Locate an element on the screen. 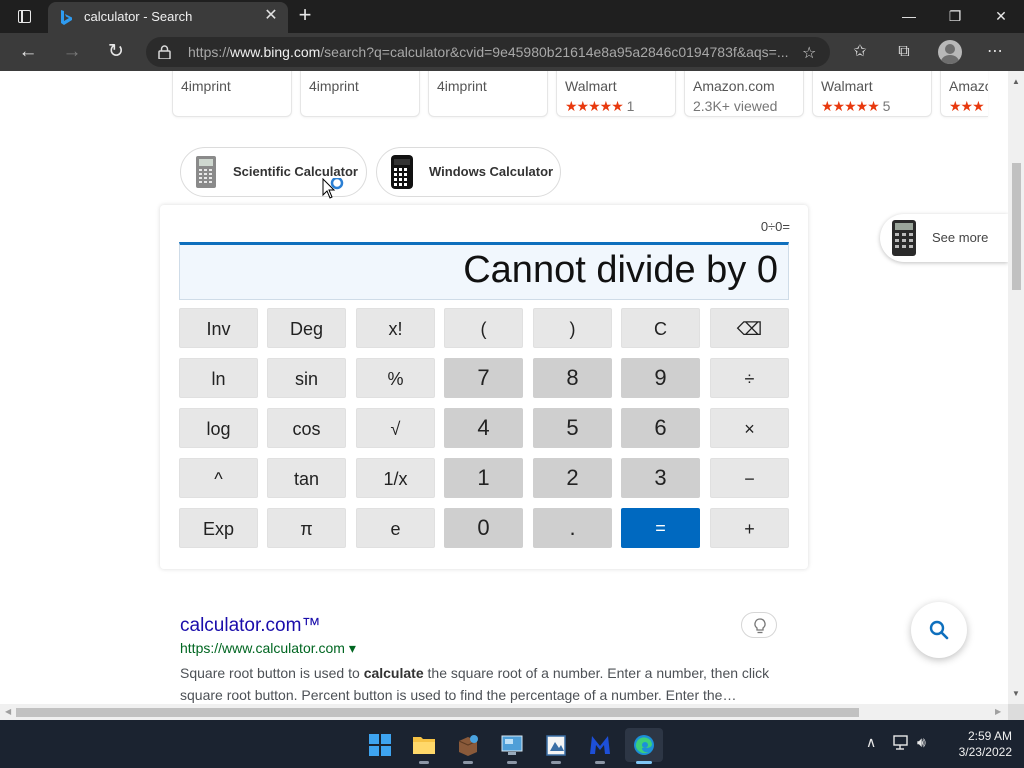 The image size is (1024, 768). windows-taskbar: ∧ 🔊︎ 2:59 AM 3/23/2022 is located at coordinates (512, 744).